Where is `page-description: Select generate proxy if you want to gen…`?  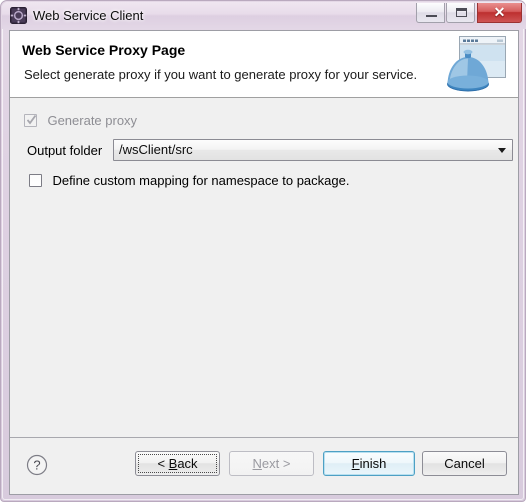 page-description: Select generate proxy if you want to gen… is located at coordinates (221, 74).